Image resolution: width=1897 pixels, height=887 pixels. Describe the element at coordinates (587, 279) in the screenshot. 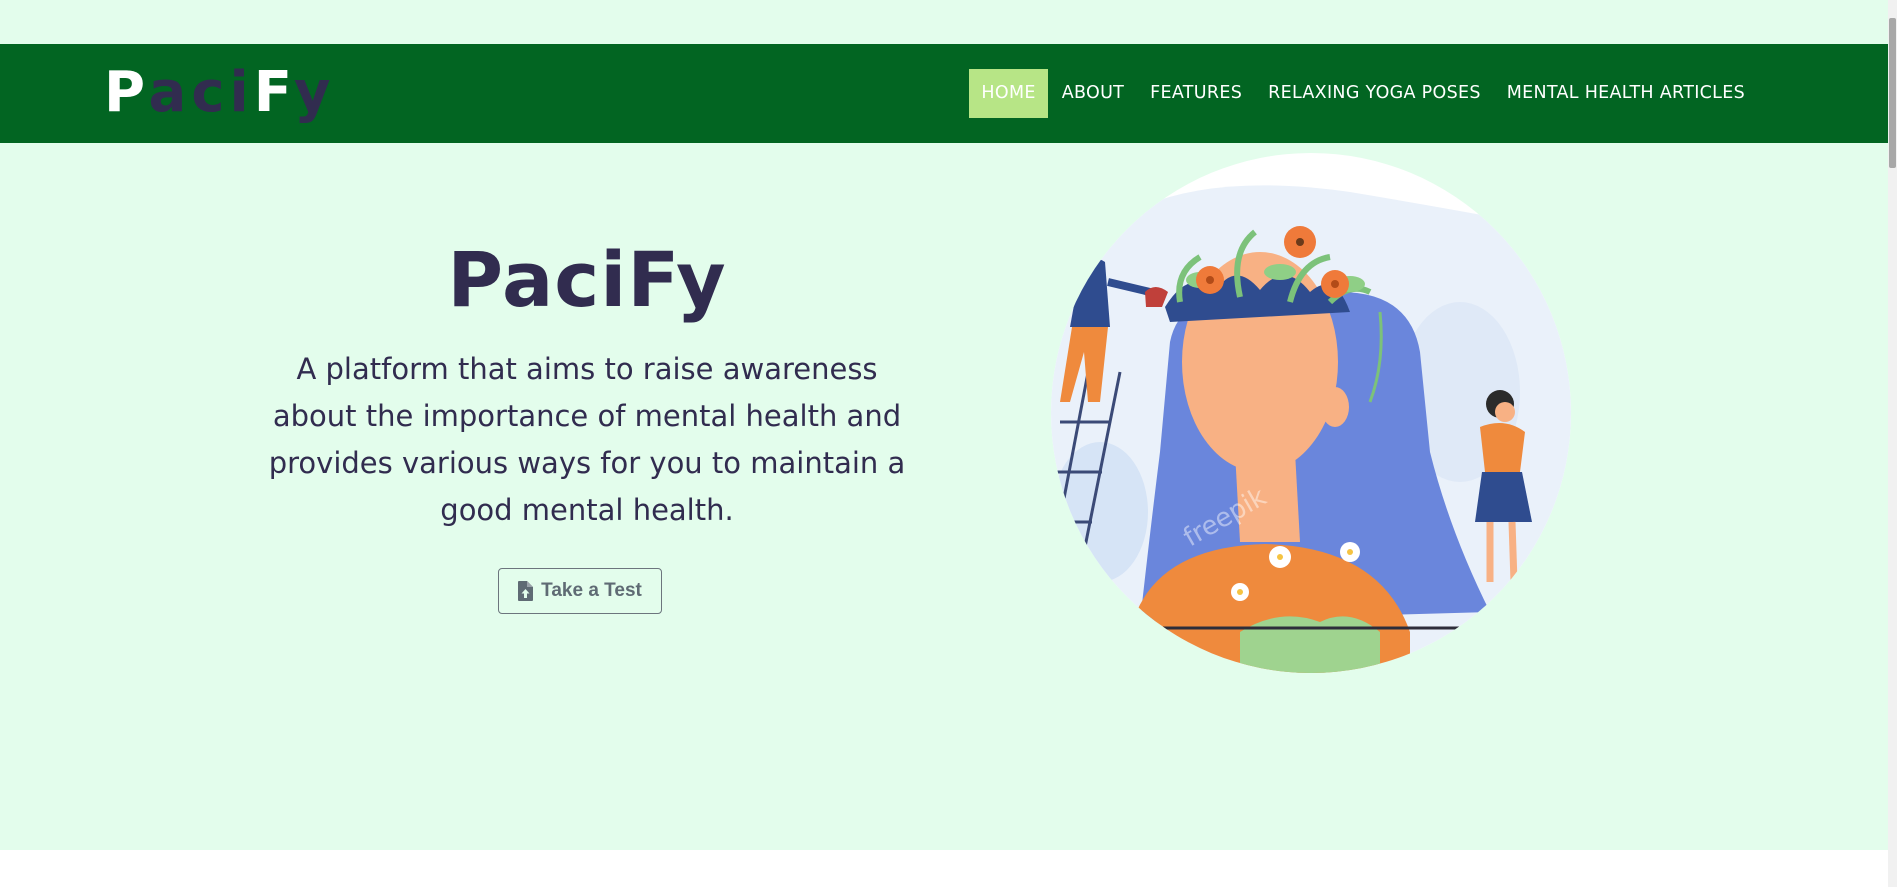

I see `hero-title: PaciFy` at that location.